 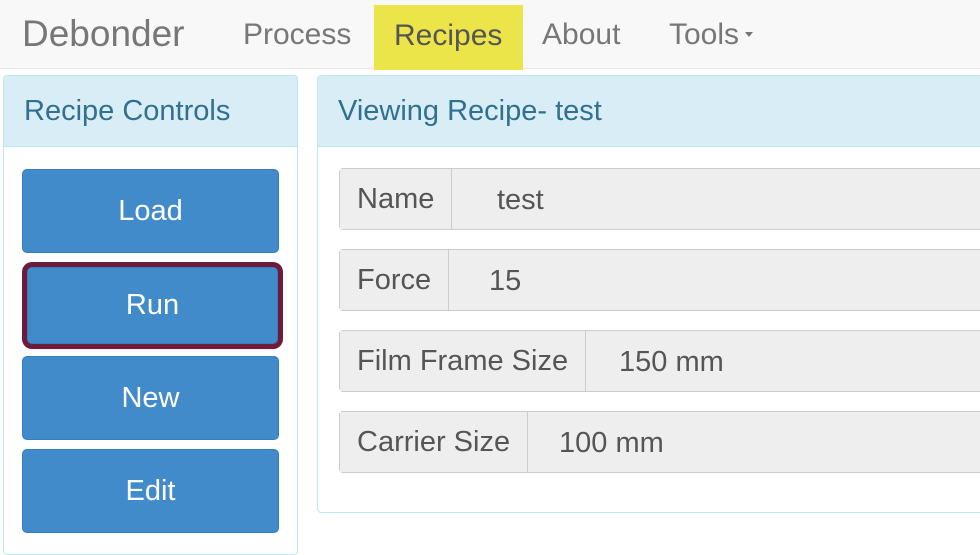 What do you see at coordinates (150, 491) in the screenshot?
I see `edit-button: Edit` at bounding box center [150, 491].